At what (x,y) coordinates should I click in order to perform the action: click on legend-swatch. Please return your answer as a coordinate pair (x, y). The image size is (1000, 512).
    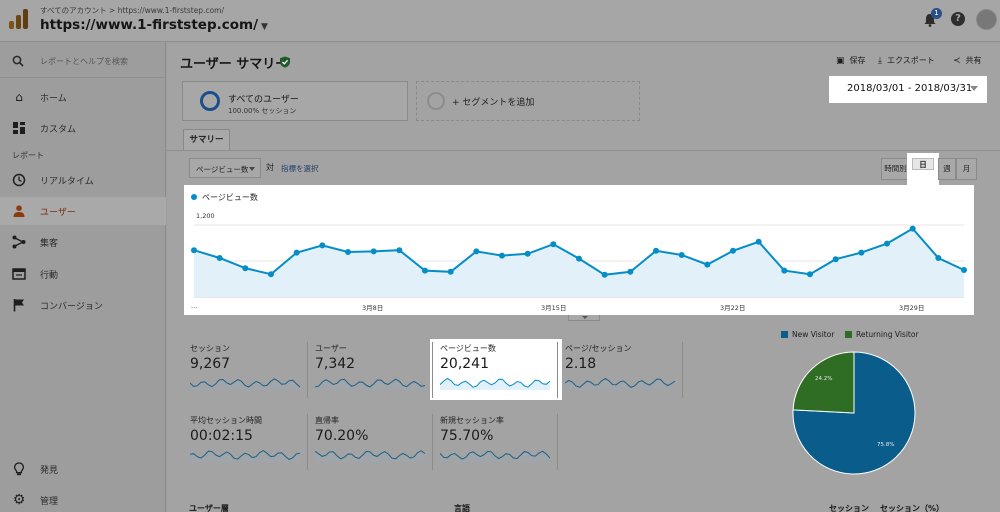
    Looking at the image, I should click on (848, 334).